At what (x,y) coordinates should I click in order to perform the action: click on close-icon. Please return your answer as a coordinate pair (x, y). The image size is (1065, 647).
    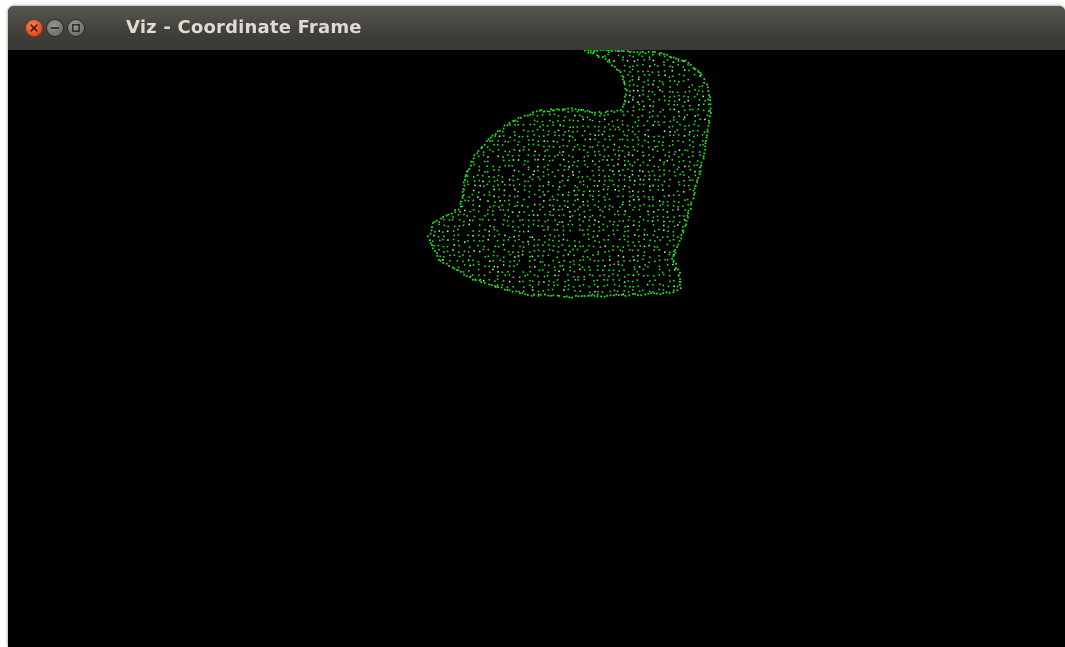
    Looking at the image, I should click on (34, 28).